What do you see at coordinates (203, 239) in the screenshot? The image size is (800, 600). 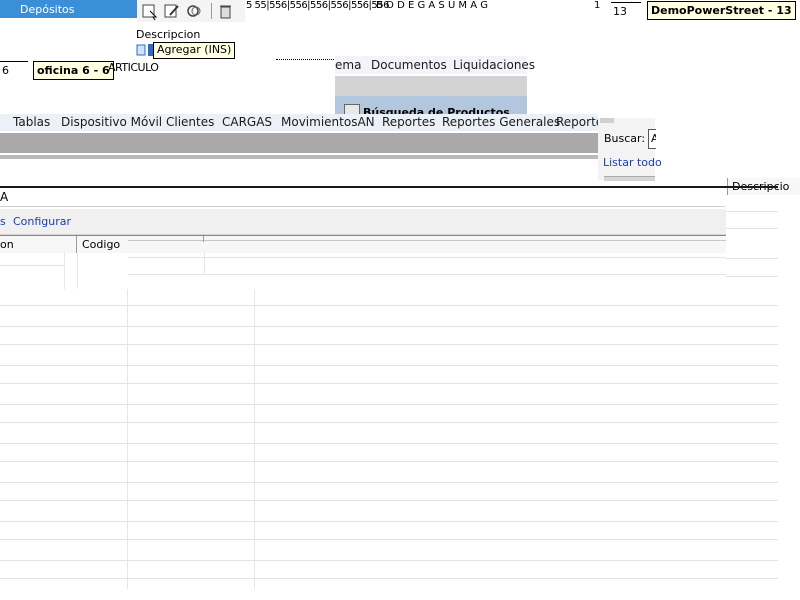 I see `grid-header-tick` at bounding box center [203, 239].